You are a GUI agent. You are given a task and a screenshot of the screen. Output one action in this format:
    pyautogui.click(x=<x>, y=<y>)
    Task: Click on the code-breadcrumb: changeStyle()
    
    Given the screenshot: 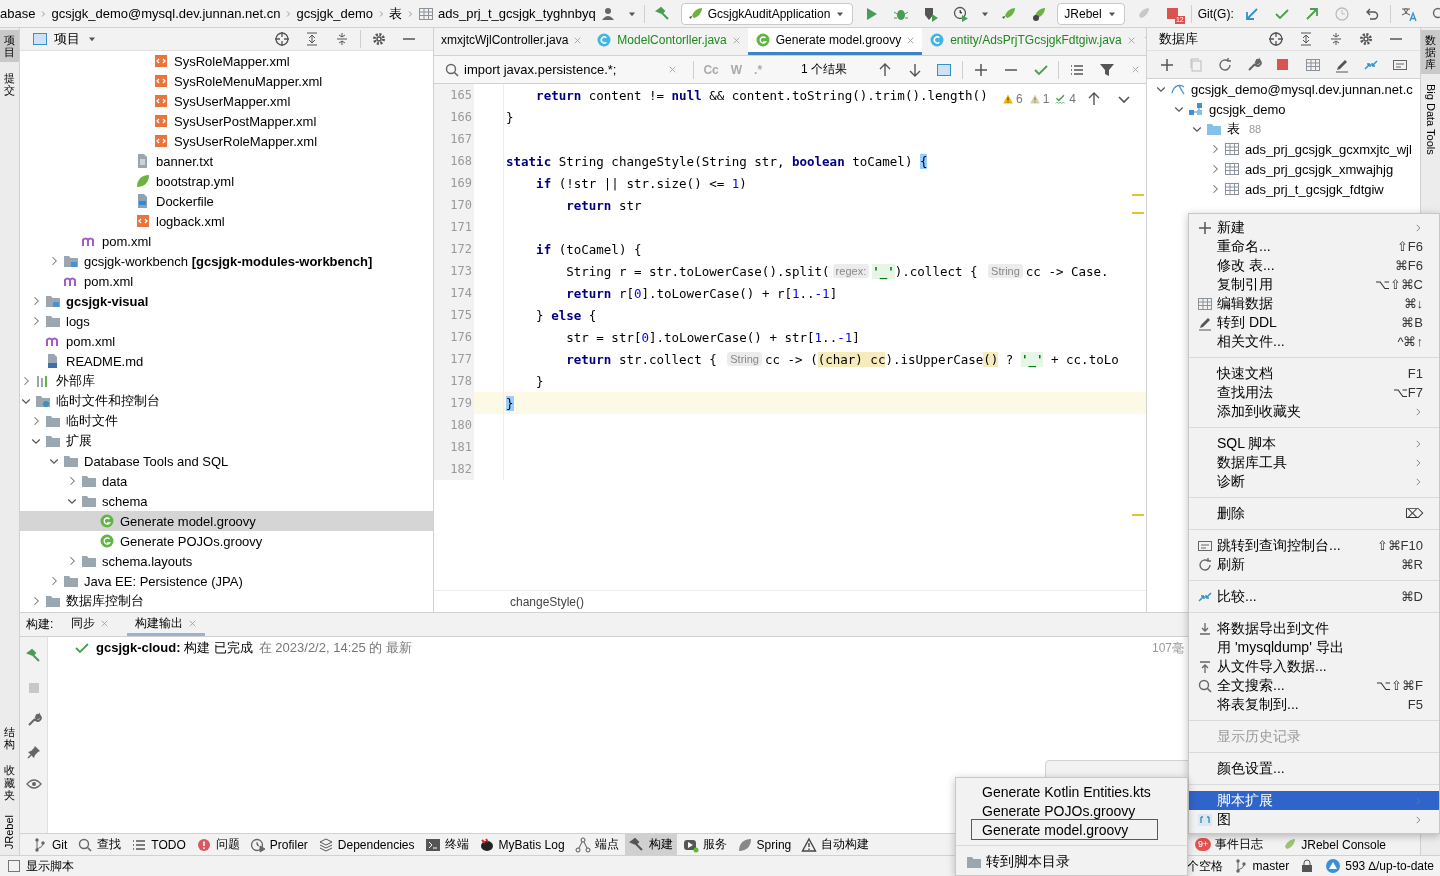 What is the action you would take?
    pyautogui.click(x=790, y=601)
    